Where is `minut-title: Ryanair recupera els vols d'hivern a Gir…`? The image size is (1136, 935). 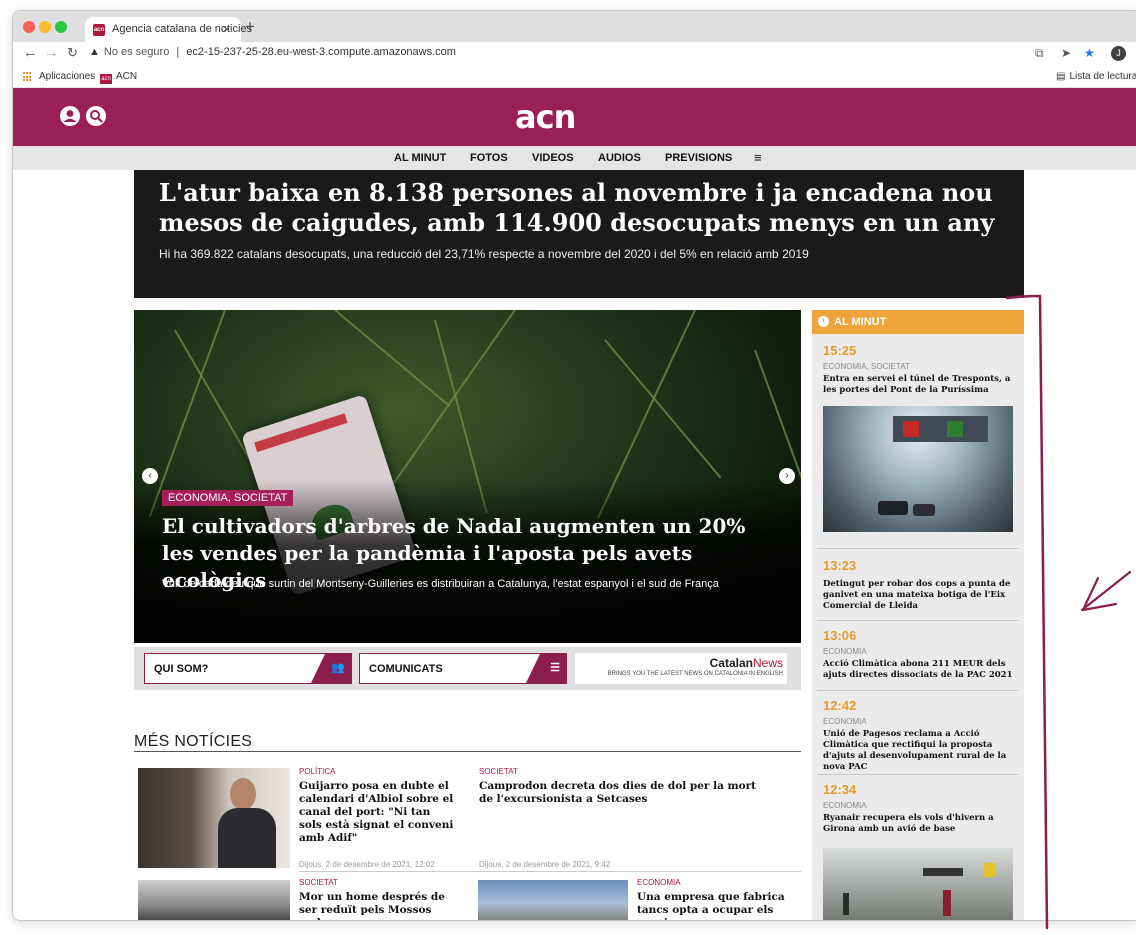 minut-title: Ryanair recupera els vols d'hivern a Gir… is located at coordinates (919, 824).